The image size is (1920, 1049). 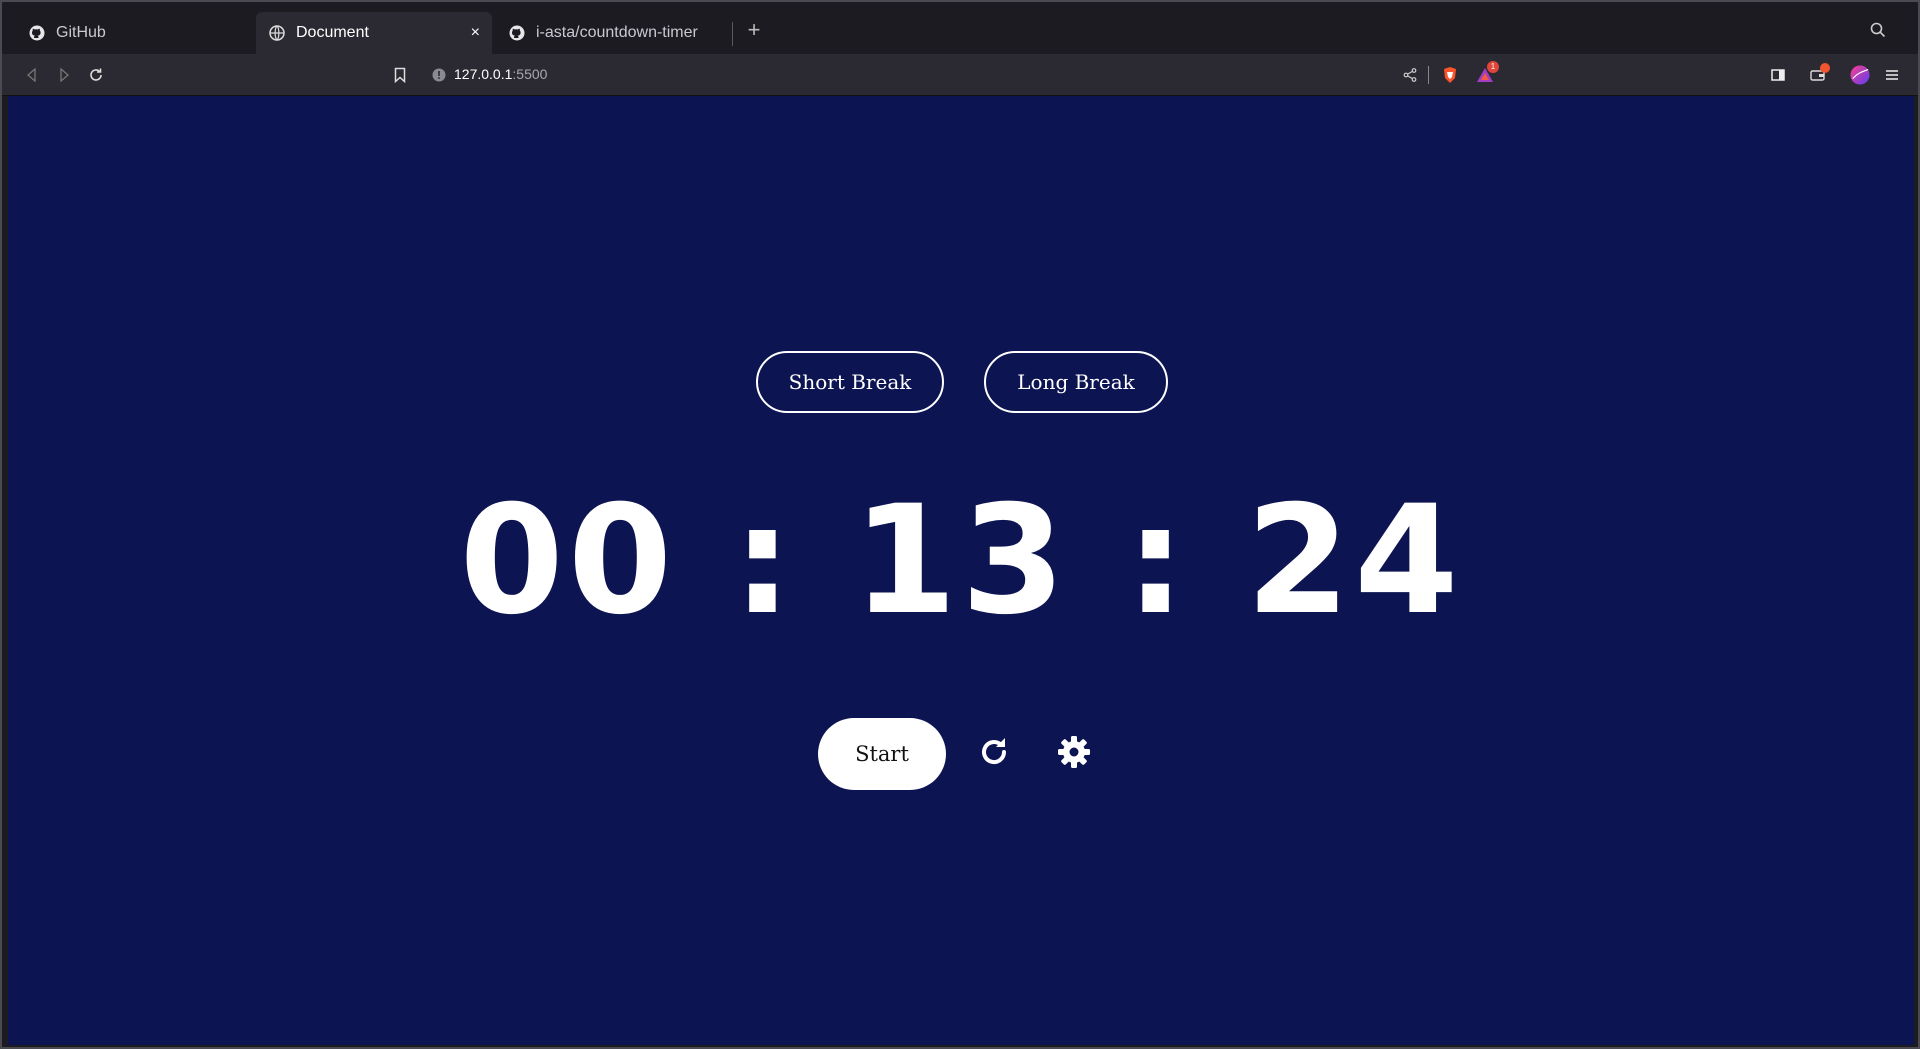 I want to click on toolbar-divider, so click(x=1428, y=75).